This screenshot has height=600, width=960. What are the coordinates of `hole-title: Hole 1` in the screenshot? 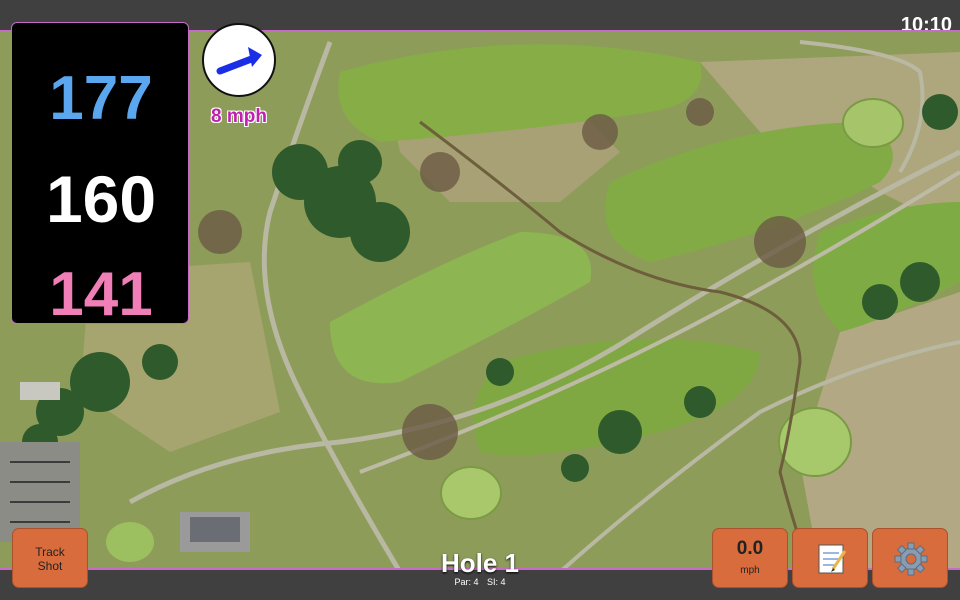 It's located at (480, 563).